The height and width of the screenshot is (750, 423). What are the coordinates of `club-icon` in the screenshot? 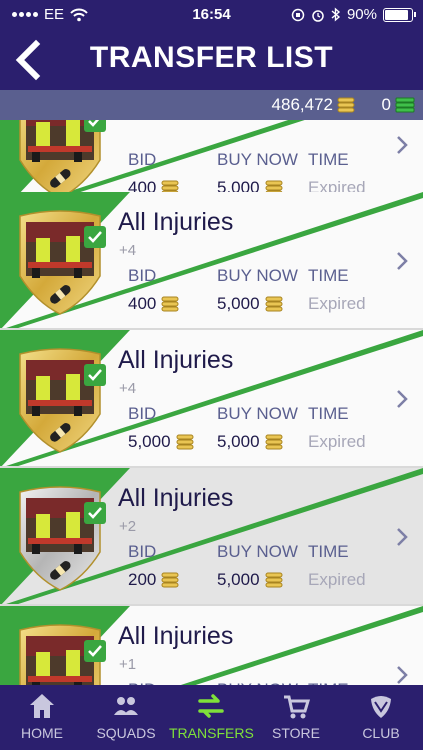 It's located at (381, 707).